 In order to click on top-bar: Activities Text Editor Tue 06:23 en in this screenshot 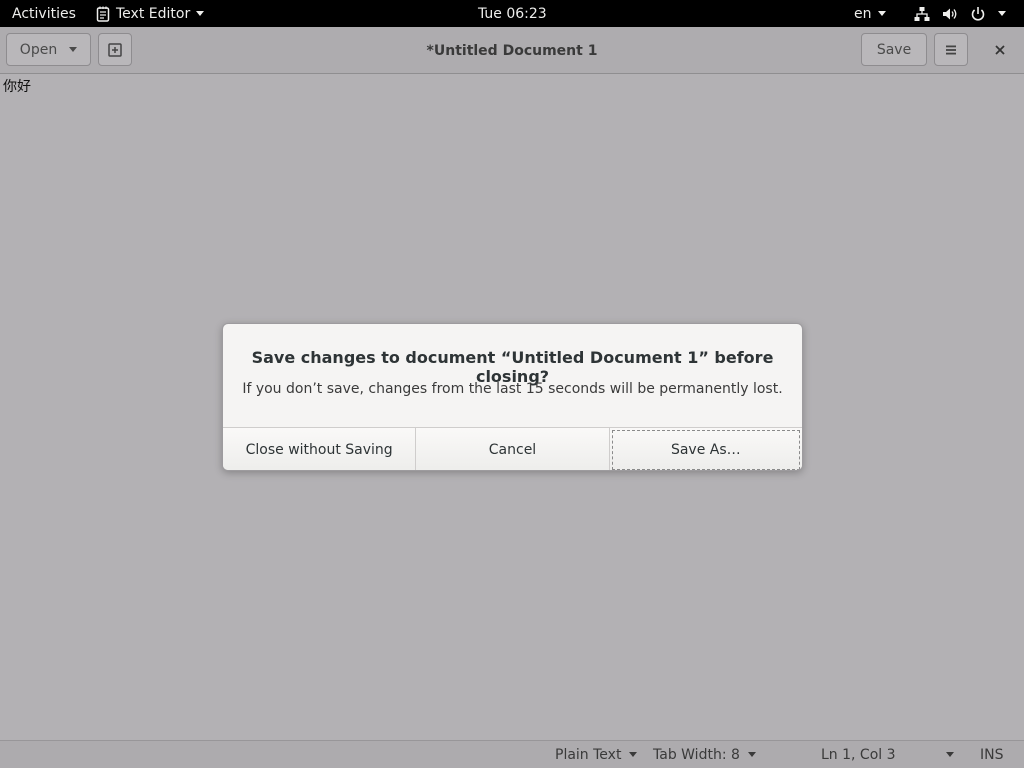, I will do `click(512, 13)`.